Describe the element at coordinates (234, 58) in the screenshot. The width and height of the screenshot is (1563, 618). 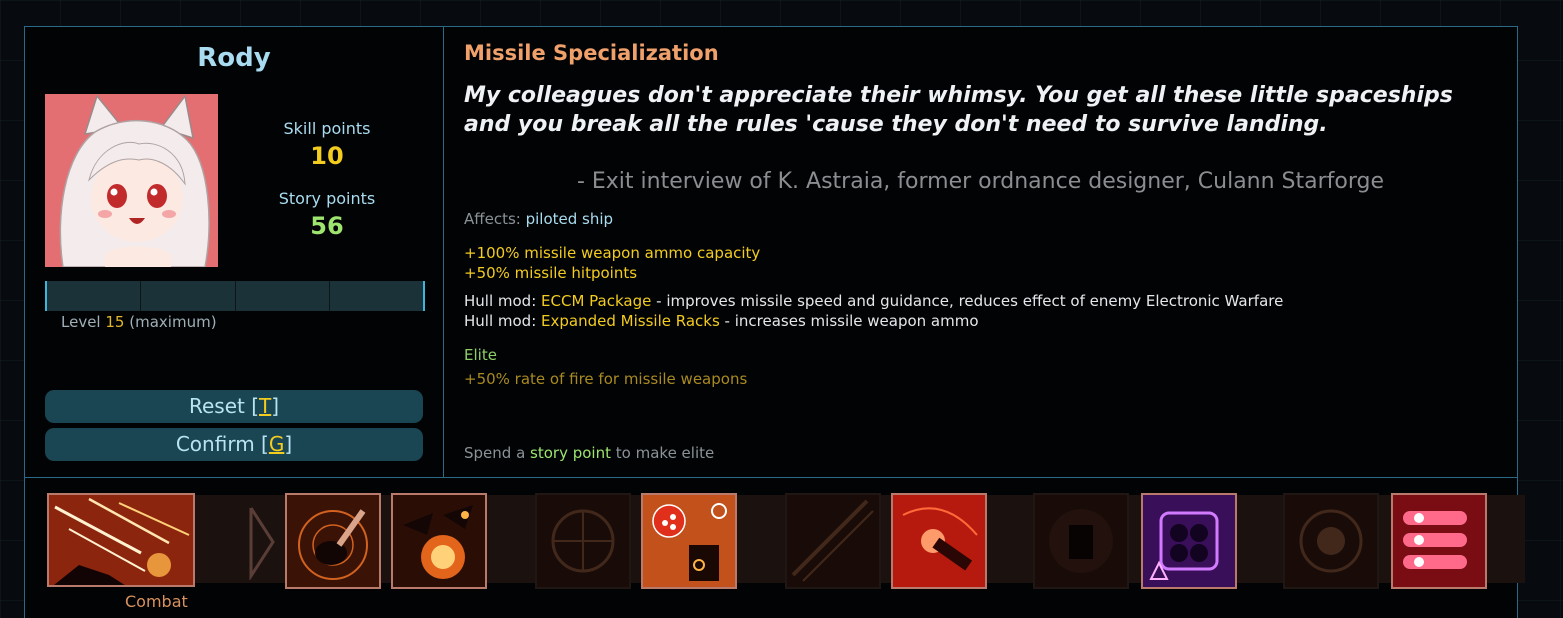
I see `character-name: Rody` at that location.